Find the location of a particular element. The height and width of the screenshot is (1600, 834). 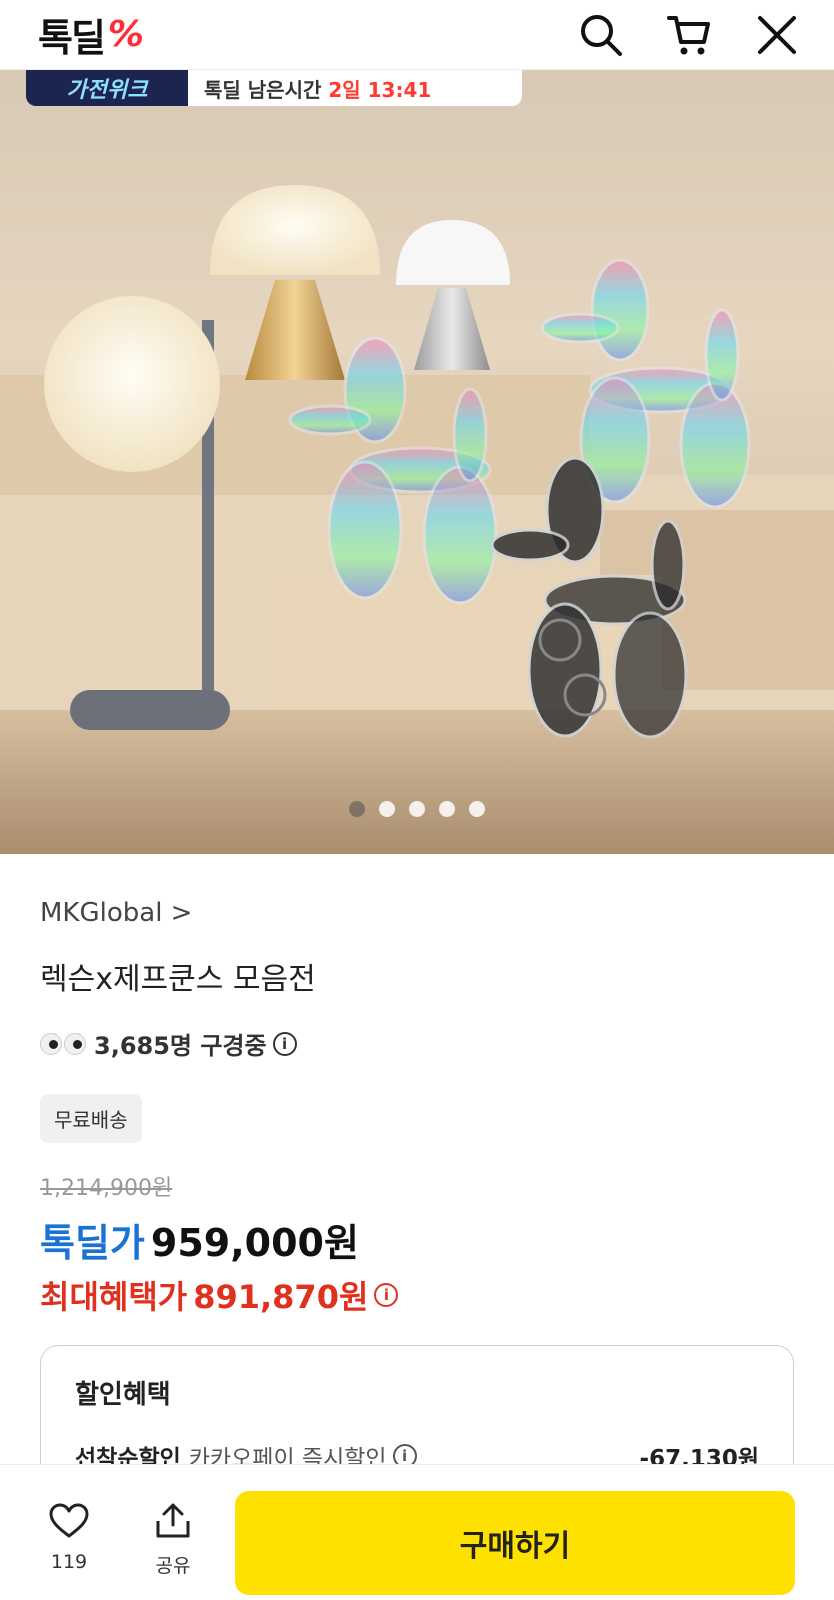

share-icon is located at coordinates (173, 1520).